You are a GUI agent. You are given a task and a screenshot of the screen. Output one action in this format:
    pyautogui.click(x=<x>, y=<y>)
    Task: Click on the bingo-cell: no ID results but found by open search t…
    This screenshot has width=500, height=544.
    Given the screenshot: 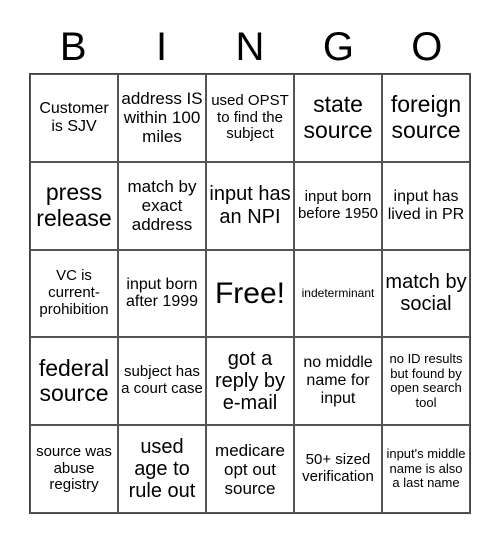 What is the action you would take?
    pyautogui.click(x=426, y=381)
    